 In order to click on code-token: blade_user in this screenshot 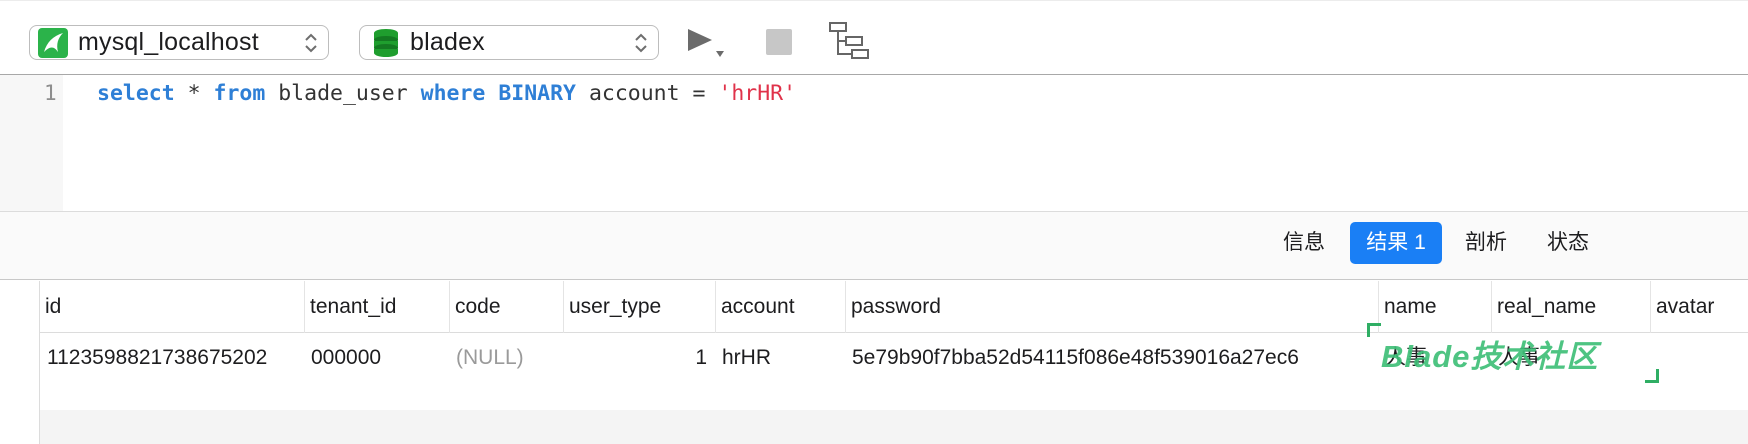, I will do `click(343, 93)`.